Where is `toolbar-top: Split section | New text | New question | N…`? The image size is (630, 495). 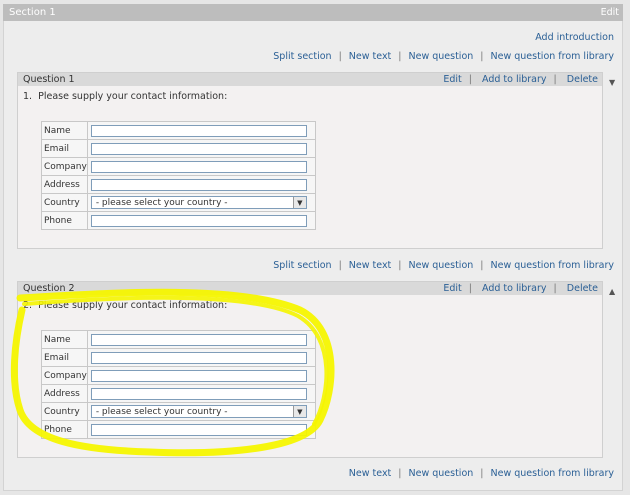
toolbar-top: Split section | New text | New question | N… is located at coordinates (443, 56).